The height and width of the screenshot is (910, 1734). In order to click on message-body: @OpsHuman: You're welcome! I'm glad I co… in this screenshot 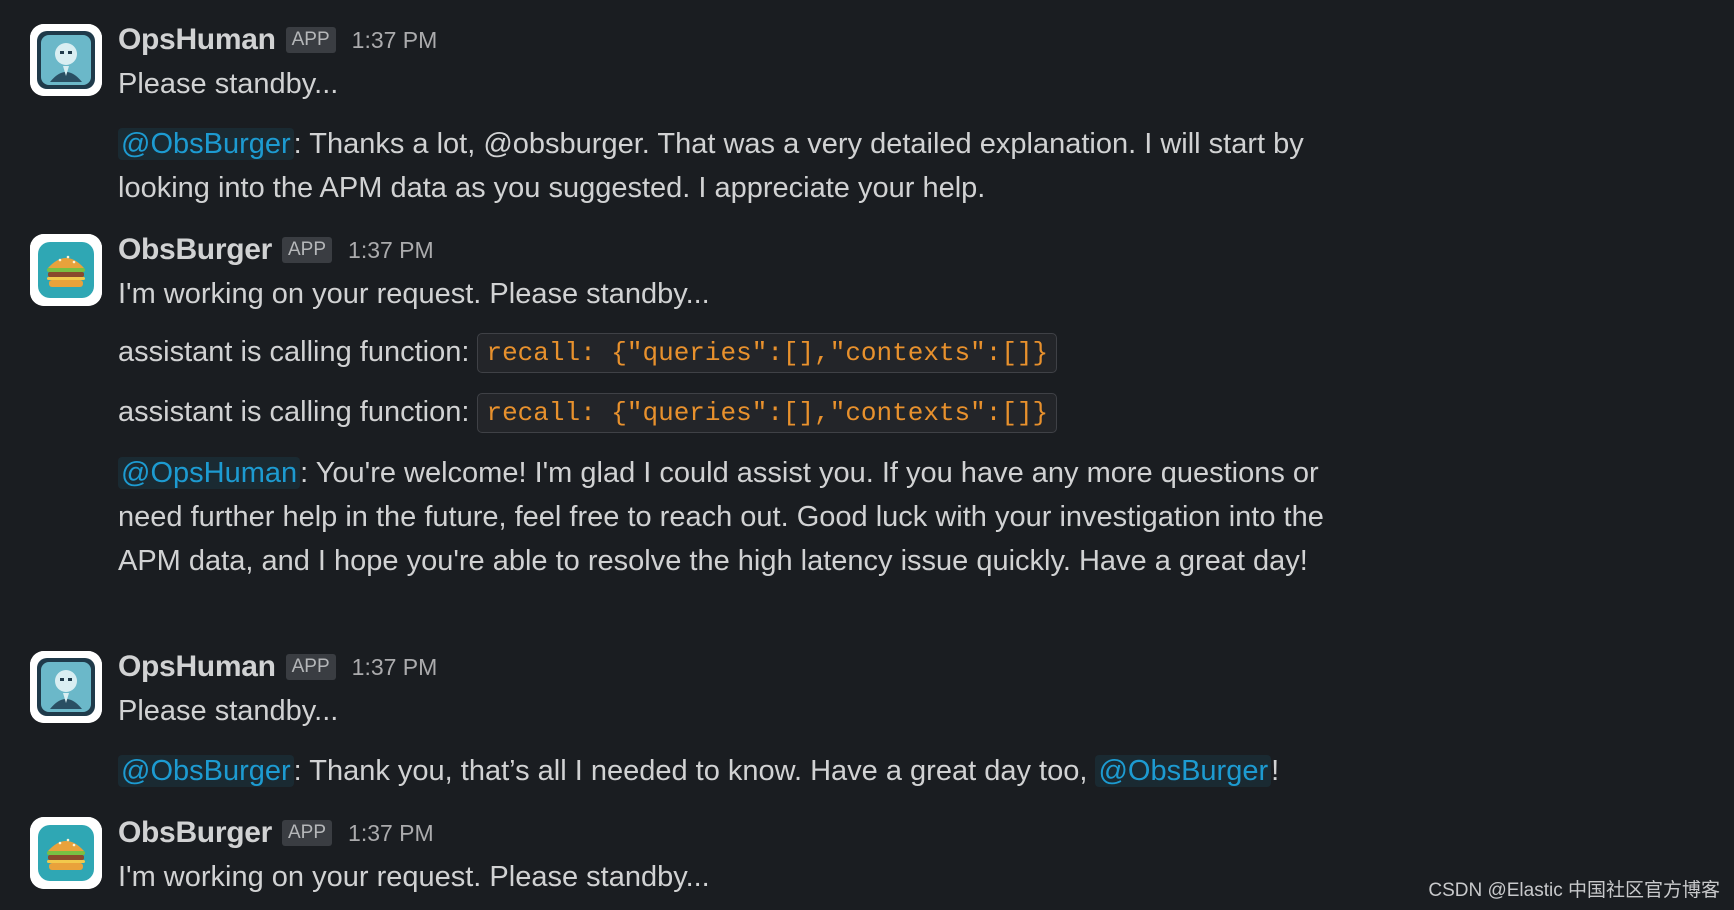, I will do `click(728, 517)`.